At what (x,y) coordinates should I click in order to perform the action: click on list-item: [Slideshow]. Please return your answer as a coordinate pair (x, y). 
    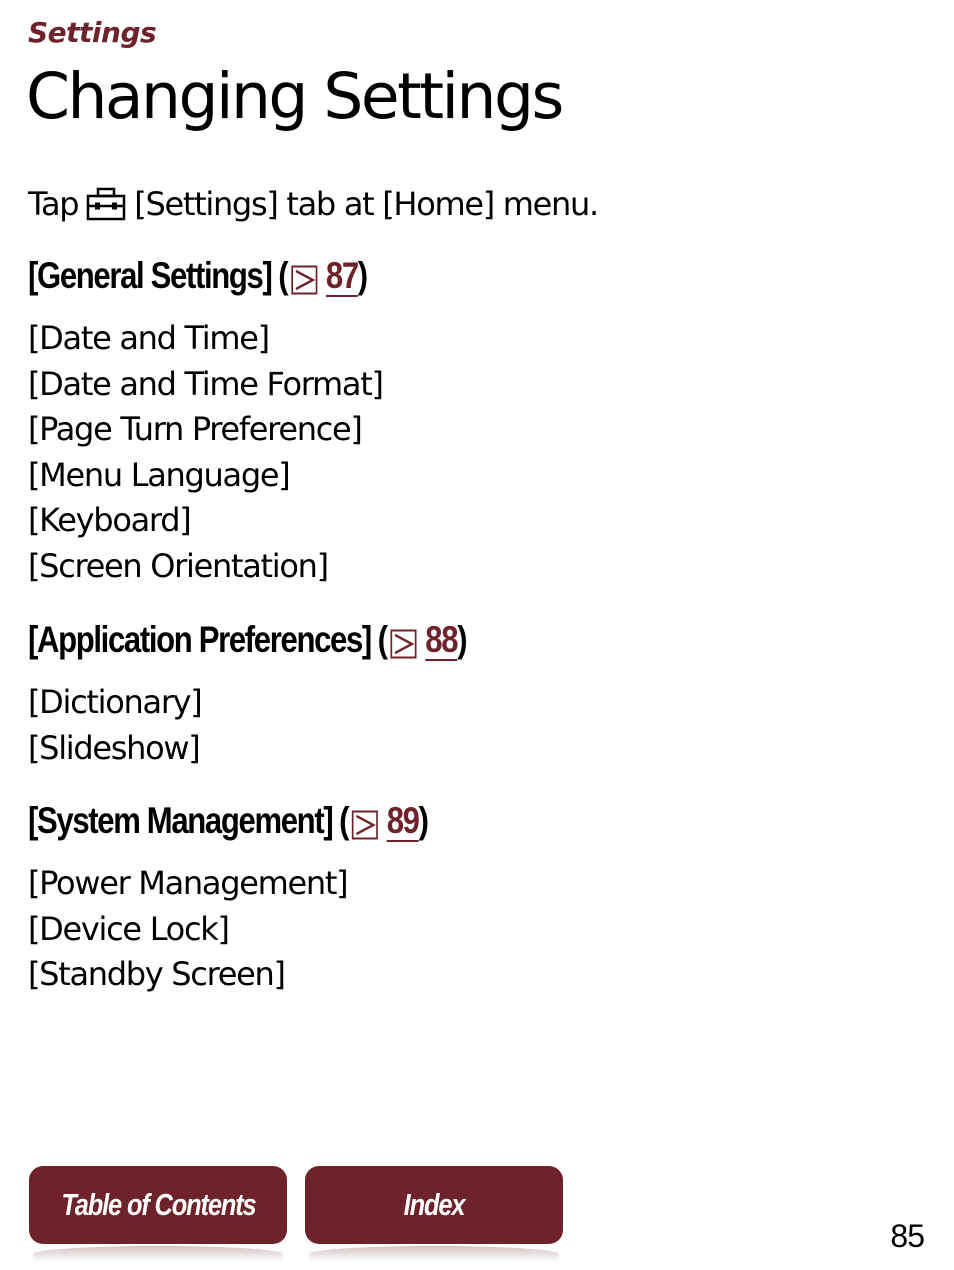
    Looking at the image, I should click on (114, 747).